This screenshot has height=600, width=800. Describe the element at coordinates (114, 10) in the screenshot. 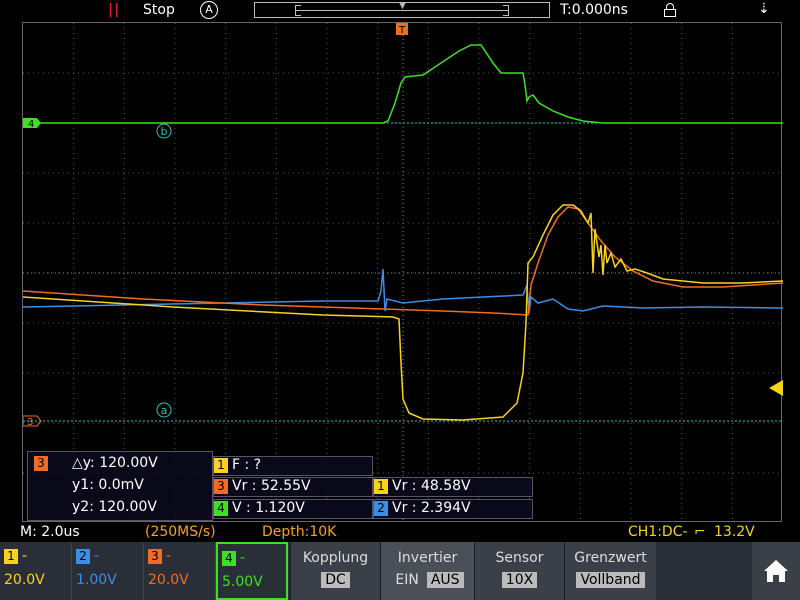

I see `pause-icon: ||` at that location.